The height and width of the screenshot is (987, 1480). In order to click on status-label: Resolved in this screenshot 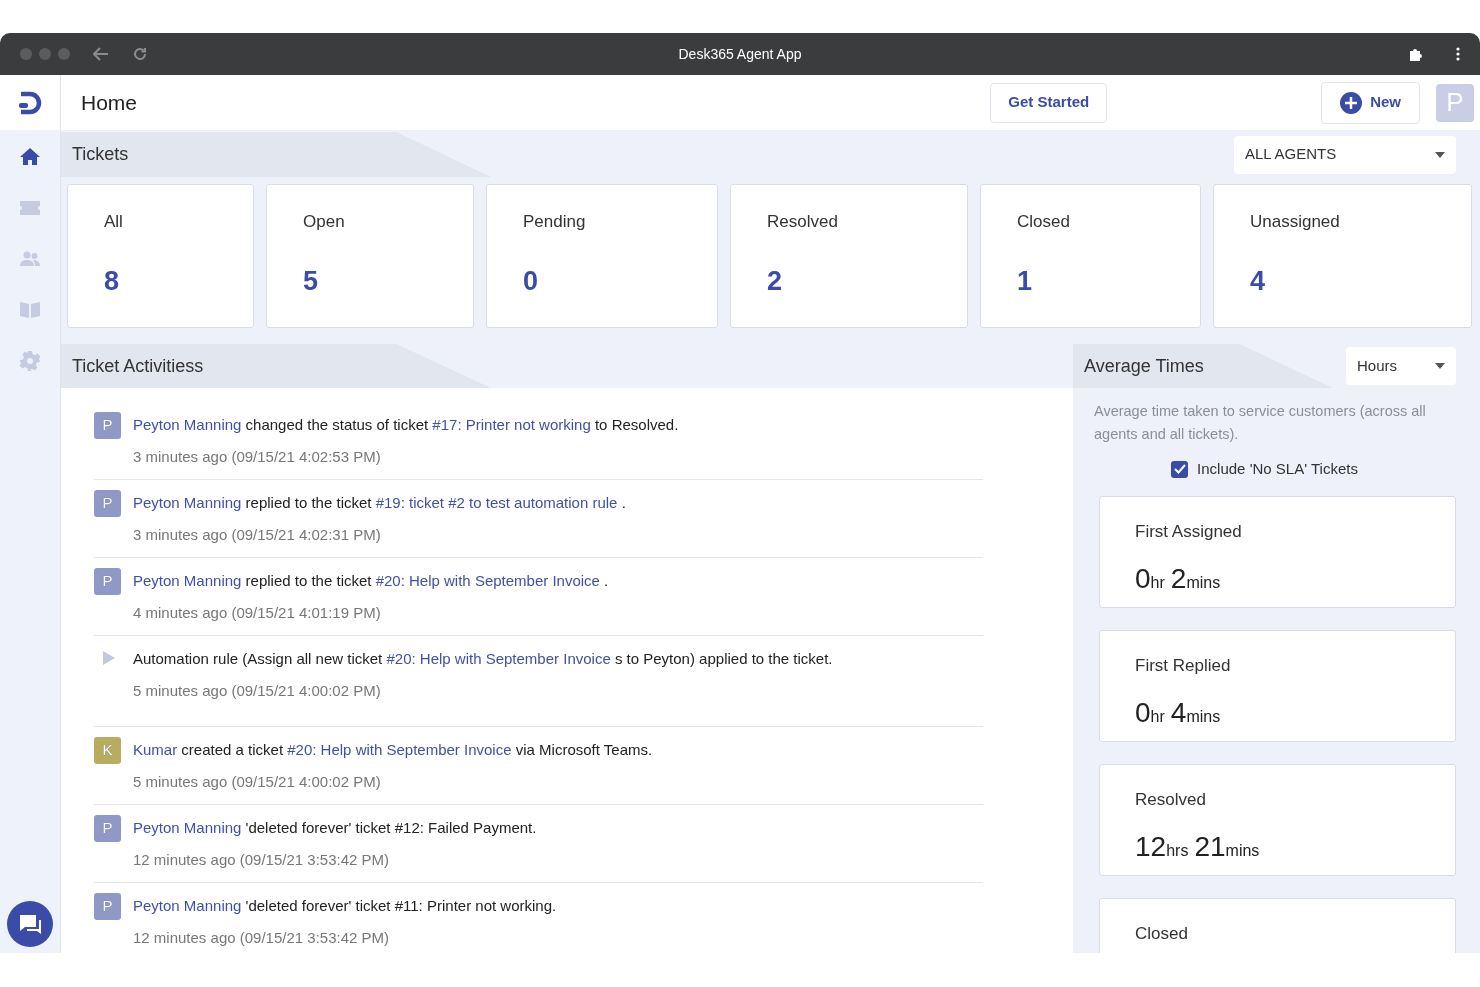, I will do `click(803, 222)`.